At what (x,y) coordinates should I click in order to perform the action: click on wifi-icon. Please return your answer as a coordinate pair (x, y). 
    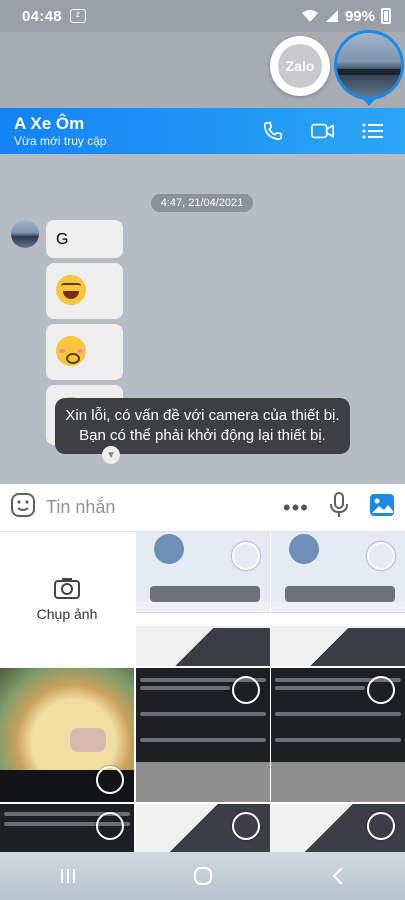
    Looking at the image, I should click on (309, 16).